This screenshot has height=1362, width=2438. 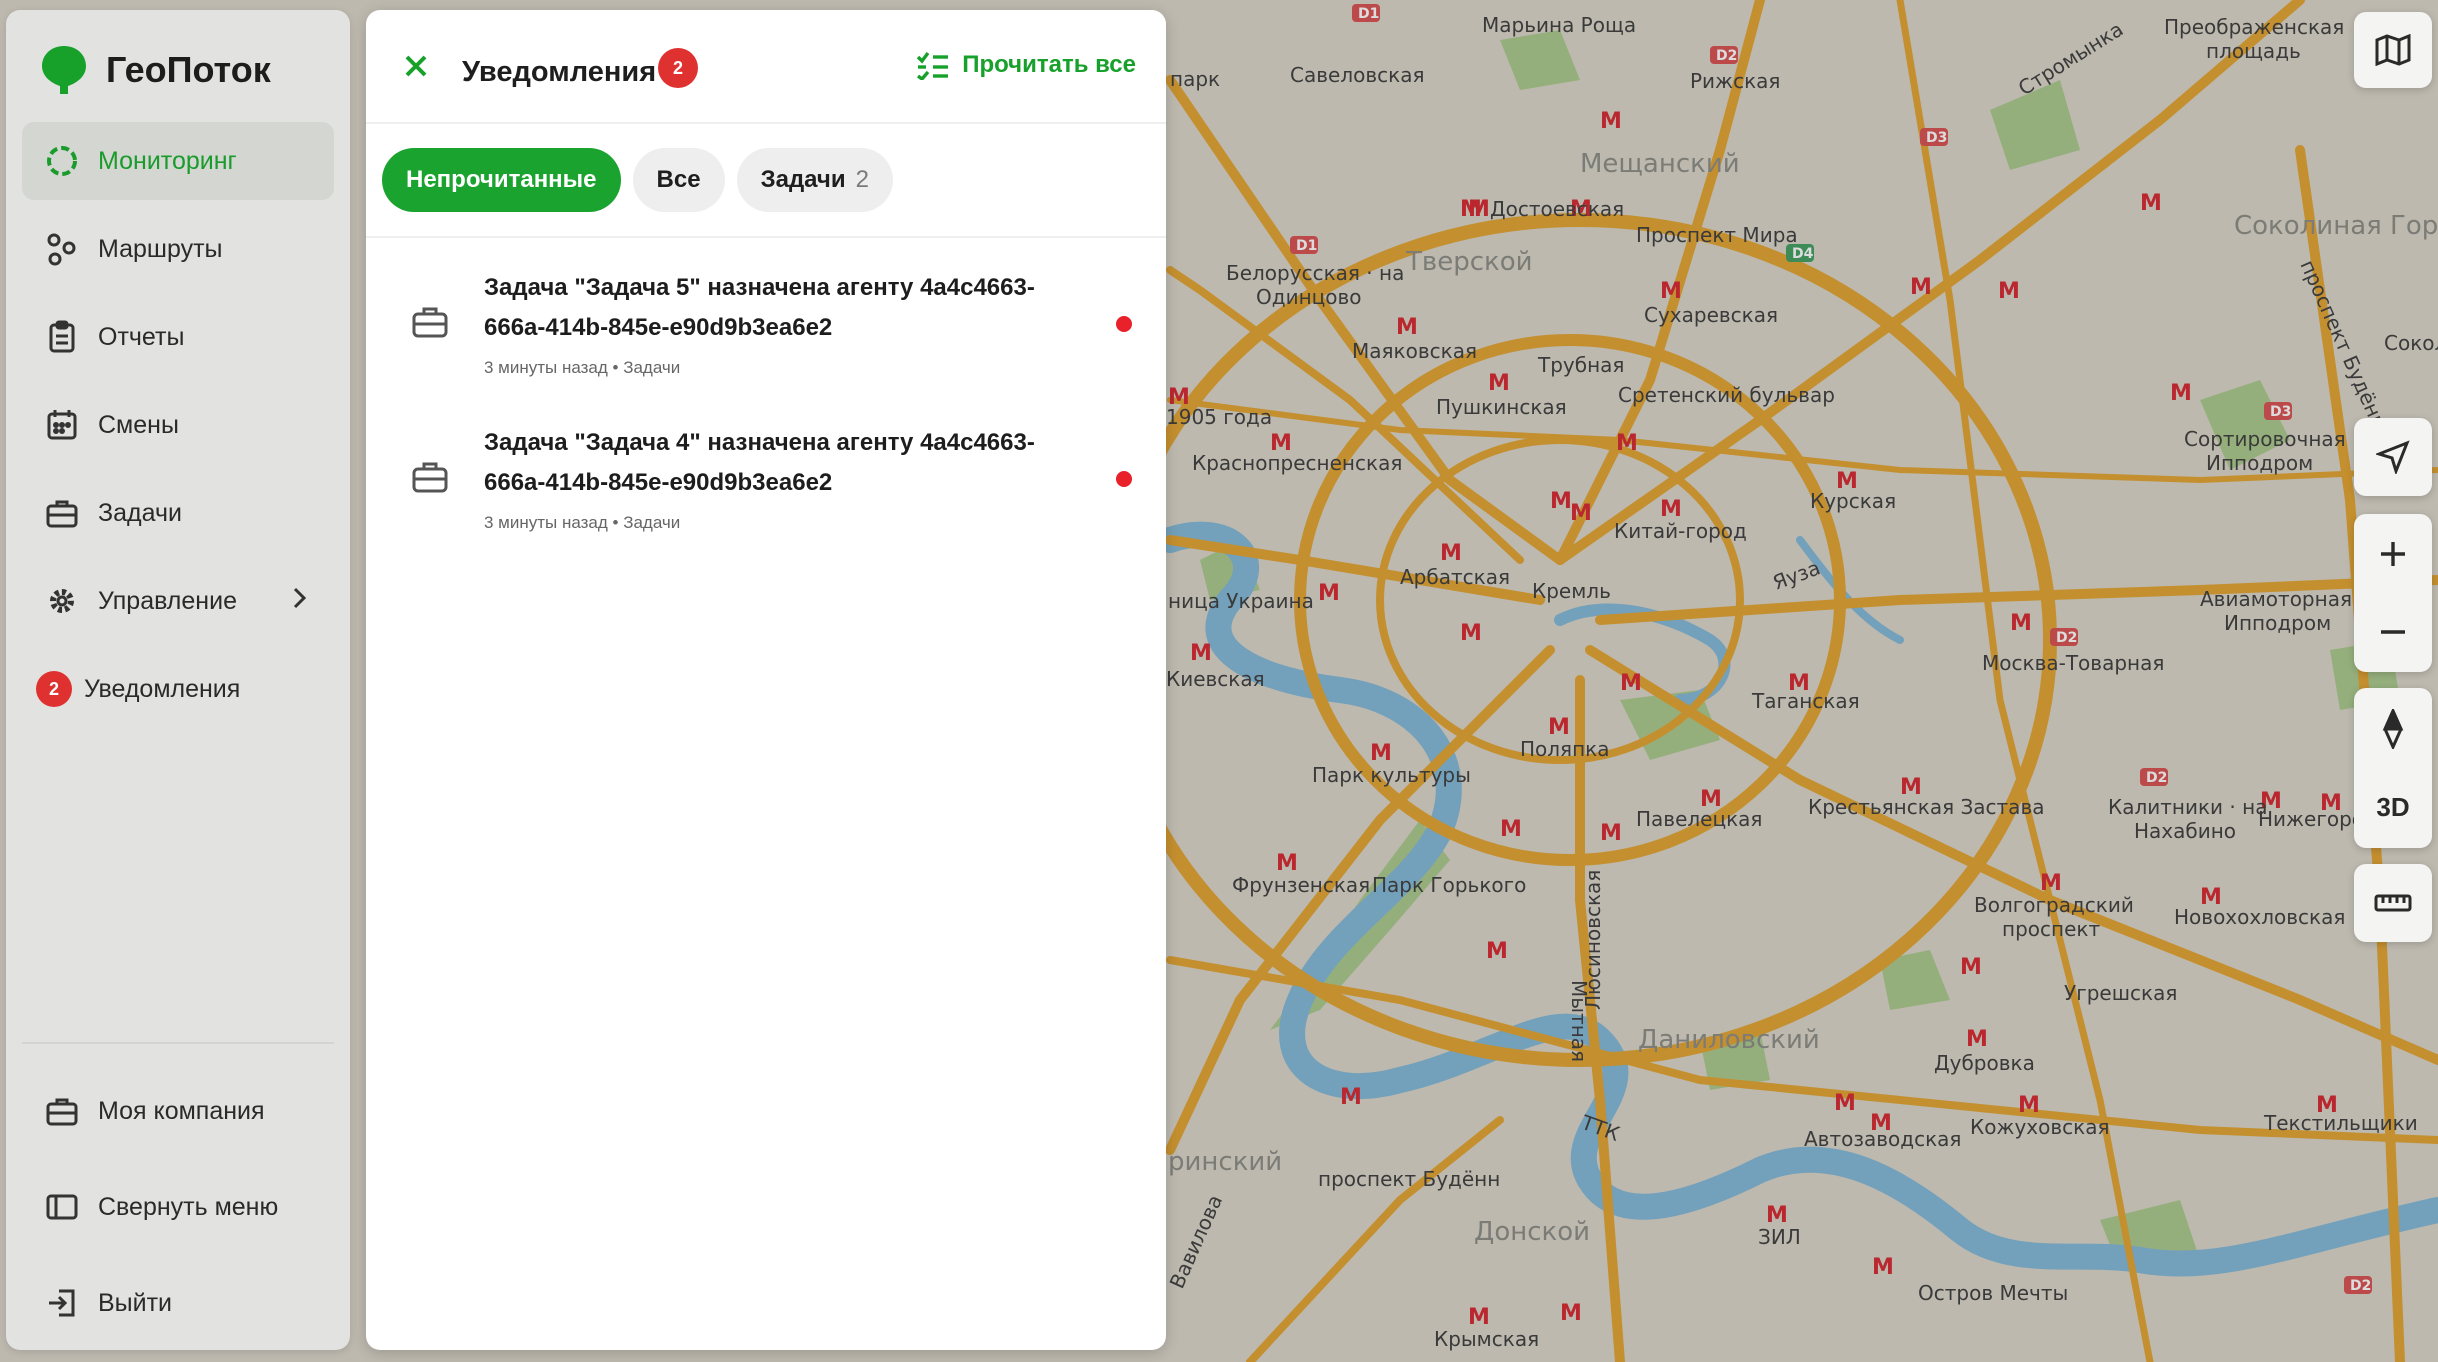 I want to click on svg-text: Маяковская, so click(x=1414, y=351).